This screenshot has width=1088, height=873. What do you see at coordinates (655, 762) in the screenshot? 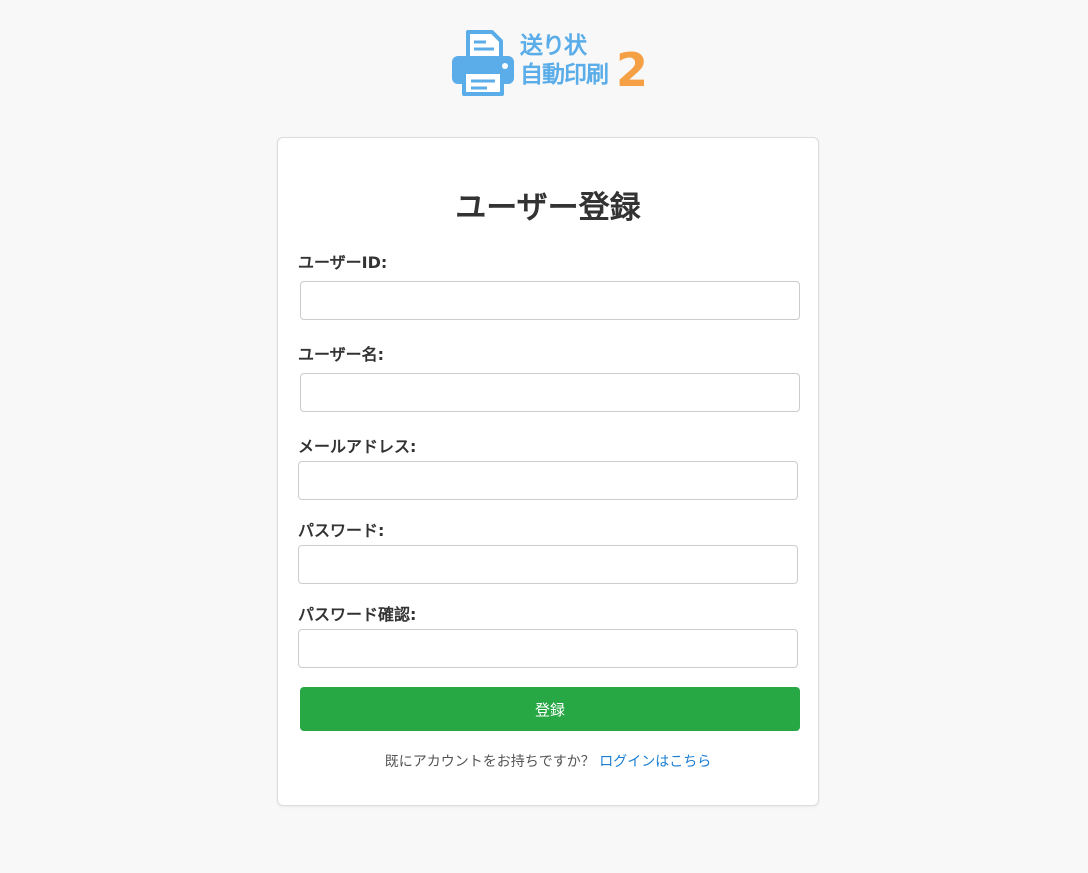
I see `login-link: ログインはこちら` at bounding box center [655, 762].